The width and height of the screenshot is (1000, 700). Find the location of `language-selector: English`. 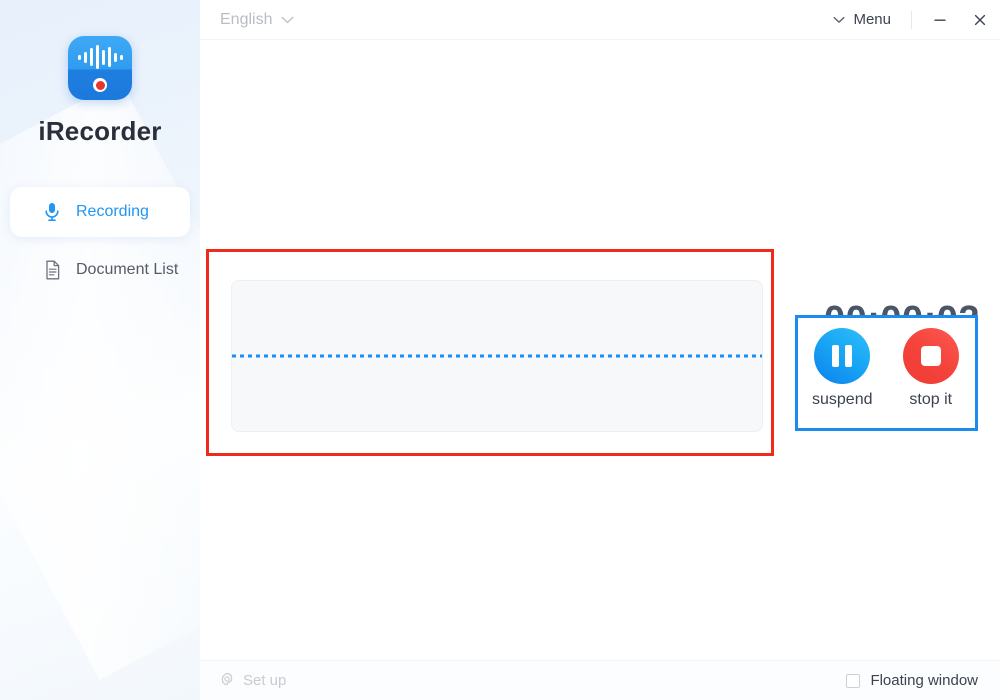

language-selector: English is located at coordinates (257, 19).